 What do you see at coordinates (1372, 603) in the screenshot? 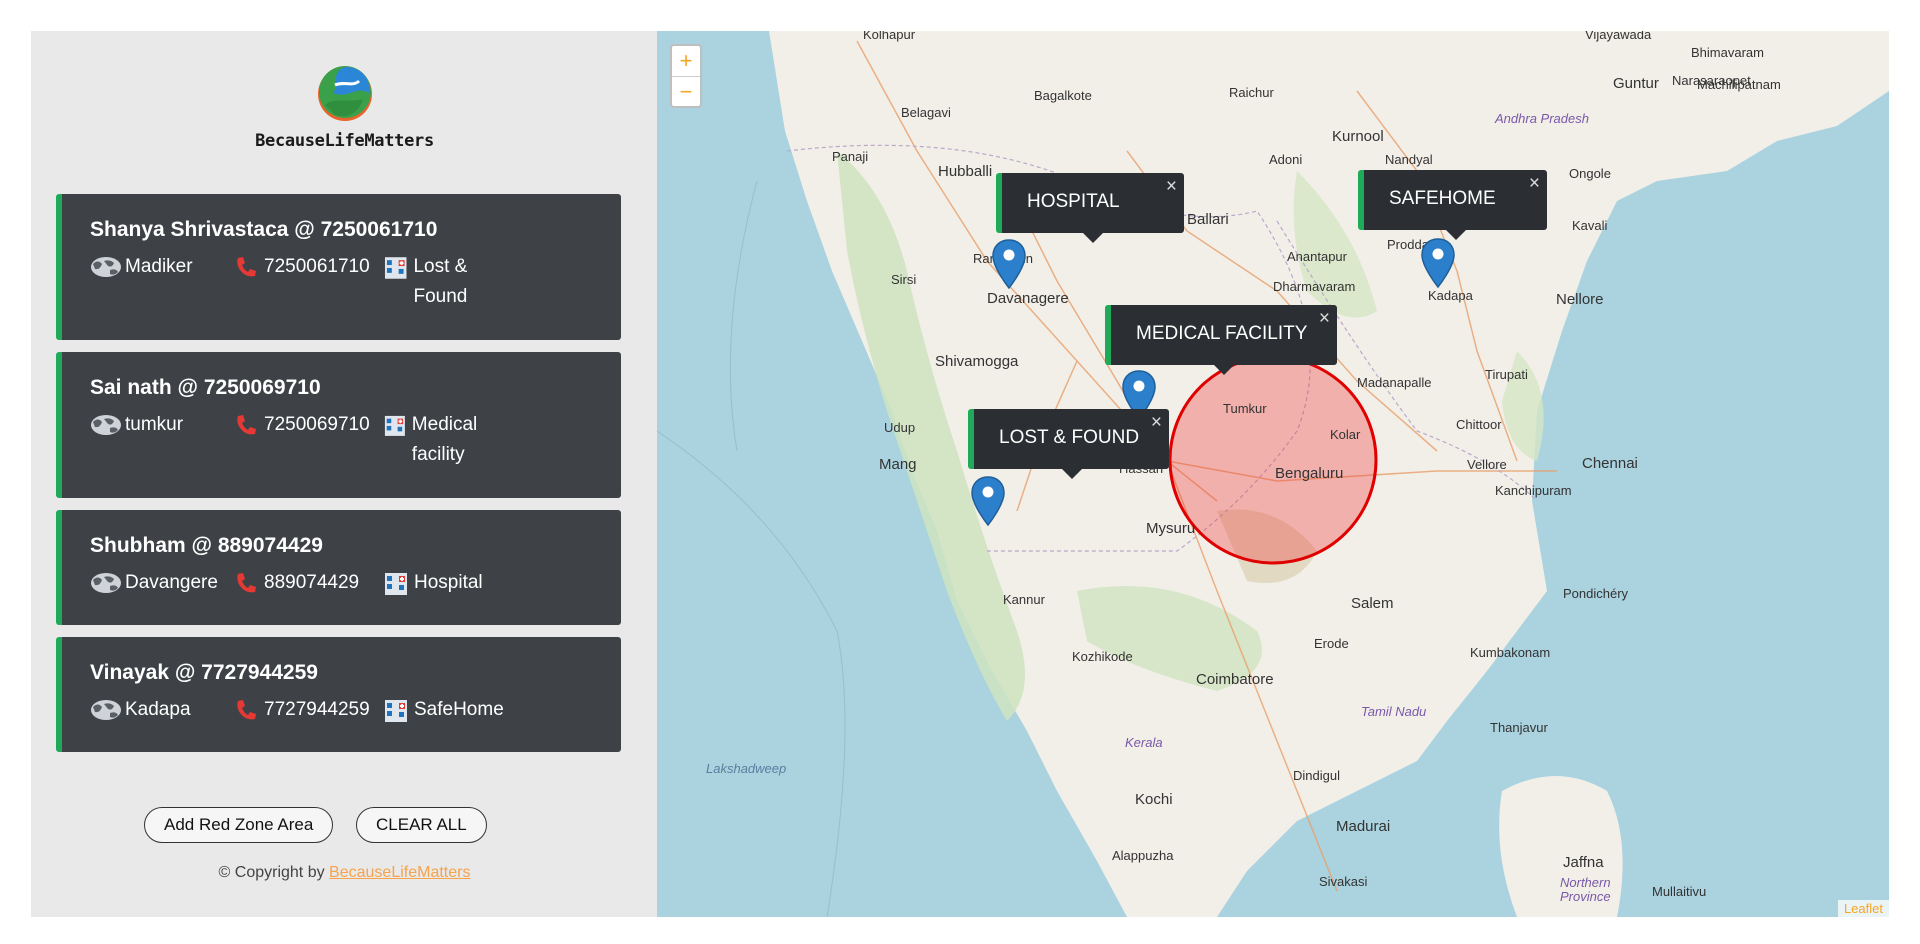
I see `map-label: Salem` at bounding box center [1372, 603].